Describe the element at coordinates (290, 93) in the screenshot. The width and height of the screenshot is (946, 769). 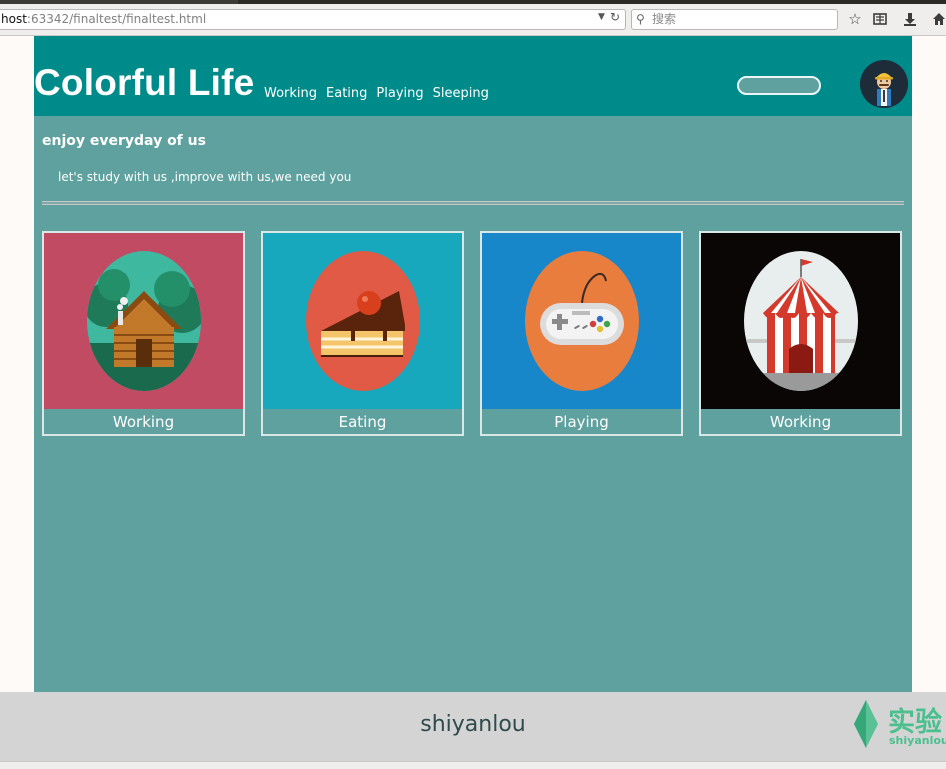
I see `nav-item-working: Working` at that location.